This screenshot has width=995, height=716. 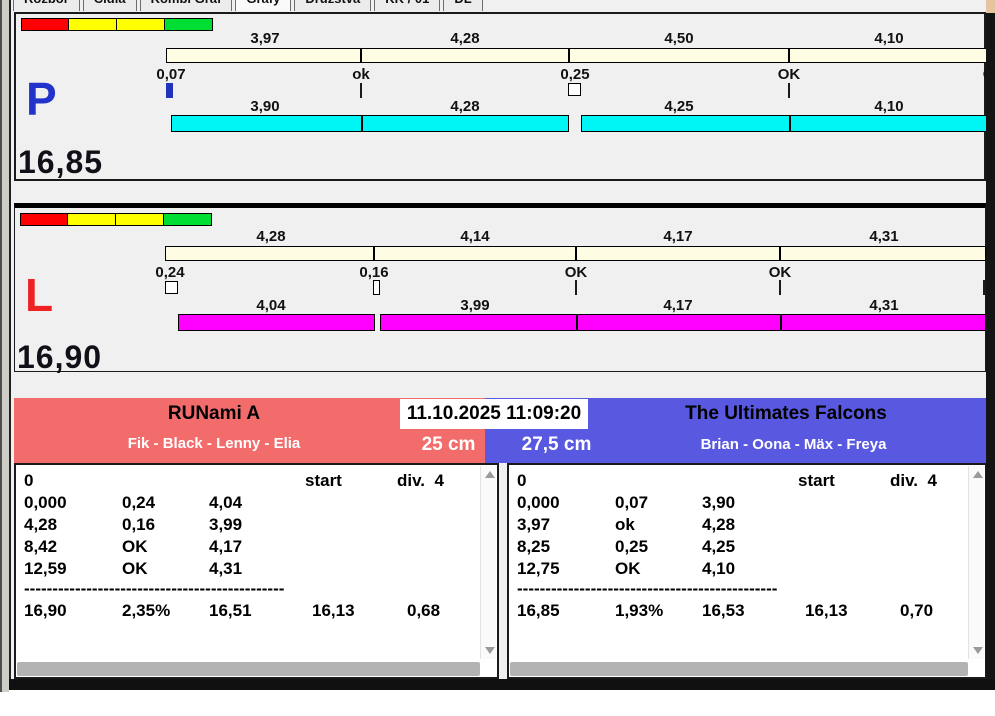 What do you see at coordinates (370, 123) in the screenshot?
I see `p-run-bar-segment` at bounding box center [370, 123].